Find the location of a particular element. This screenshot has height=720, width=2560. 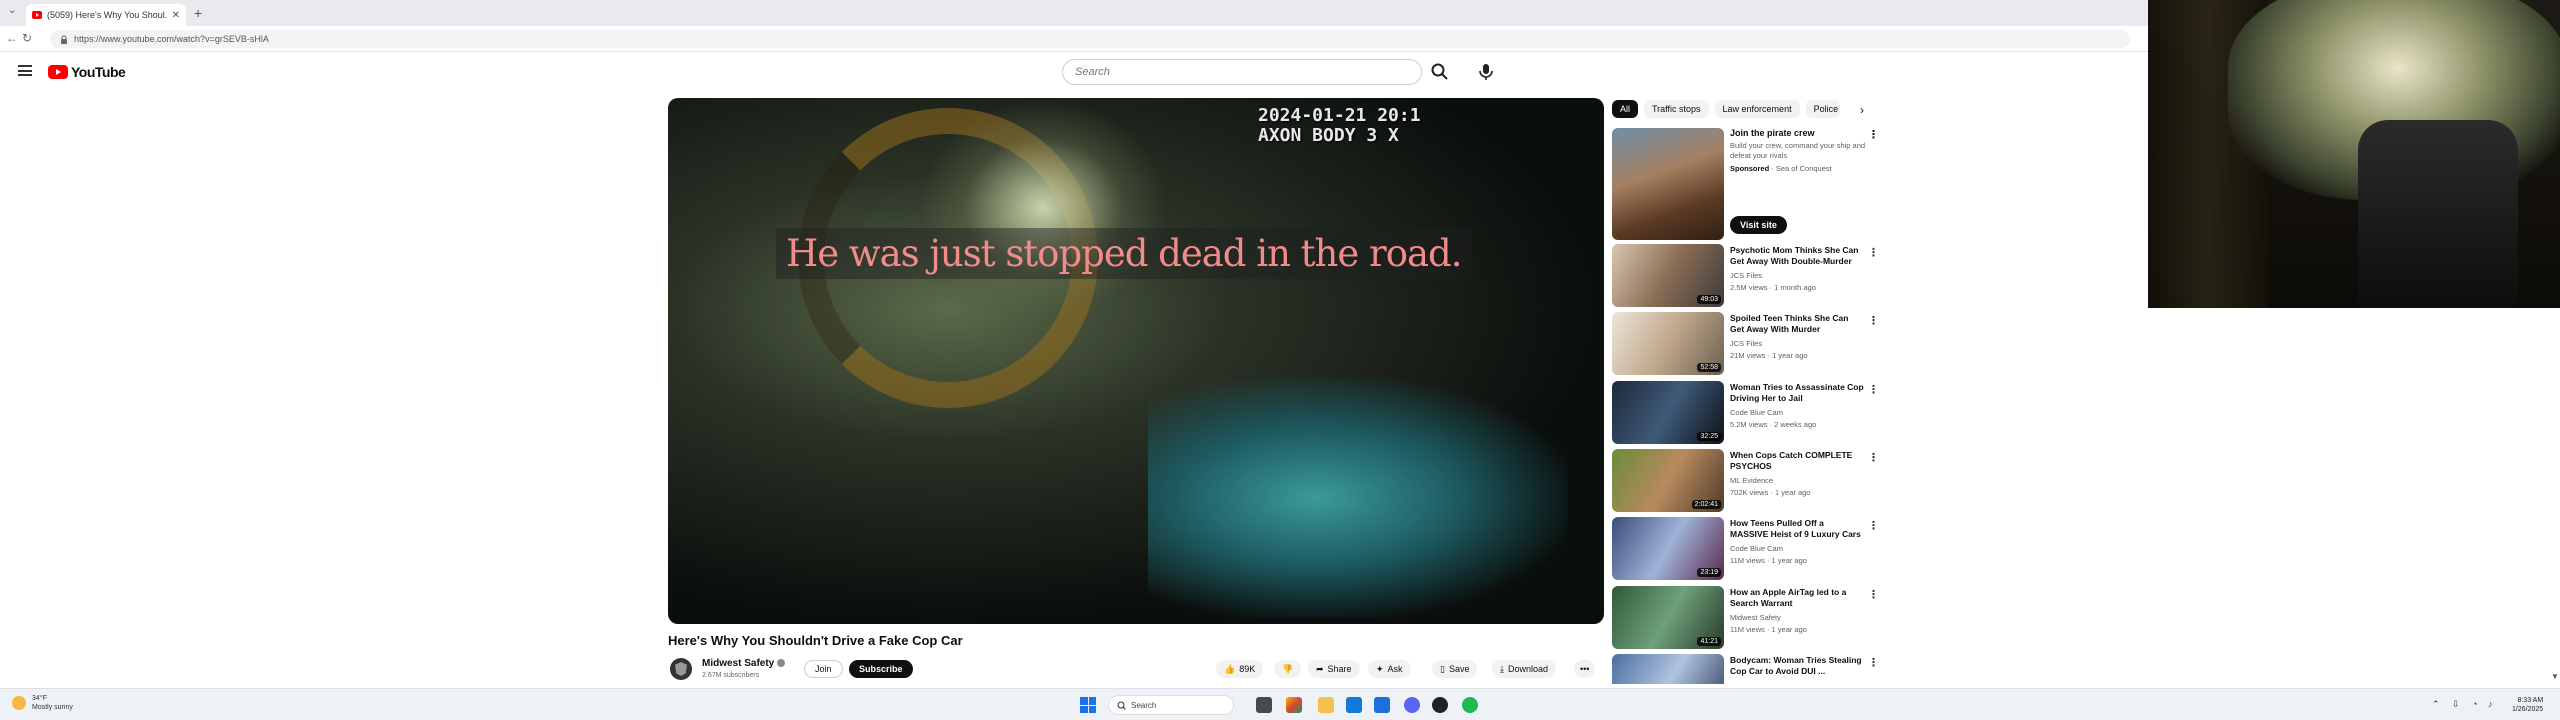

video-thumbnail: 41:21 is located at coordinates (1668, 617).